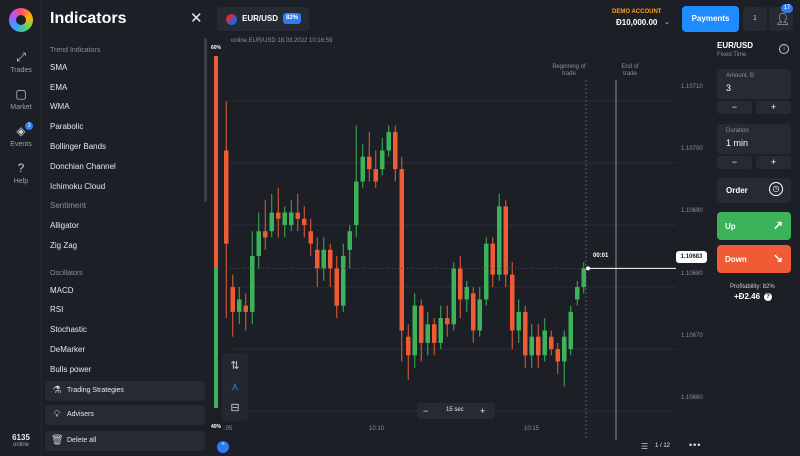 The width and height of the screenshot is (800, 456). I want to click on drawing-tool-icon: ⋏, so click(235, 387).